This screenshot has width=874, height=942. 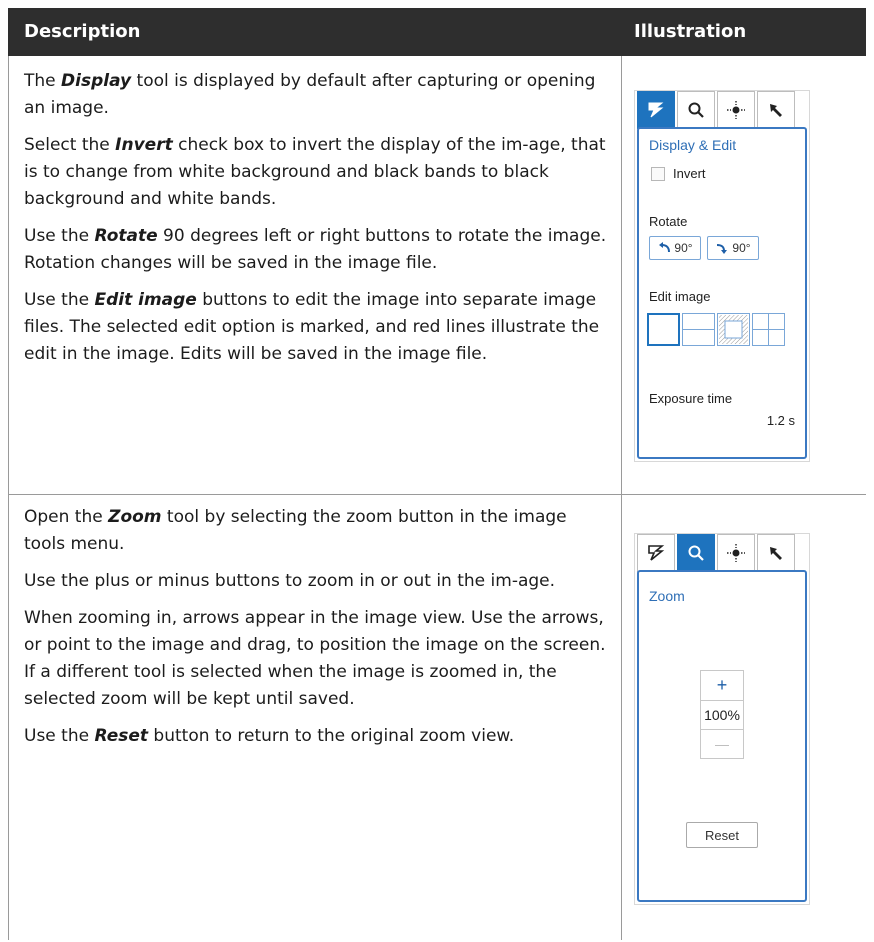 I want to click on header-illustration: Illustration, so click(x=690, y=31).